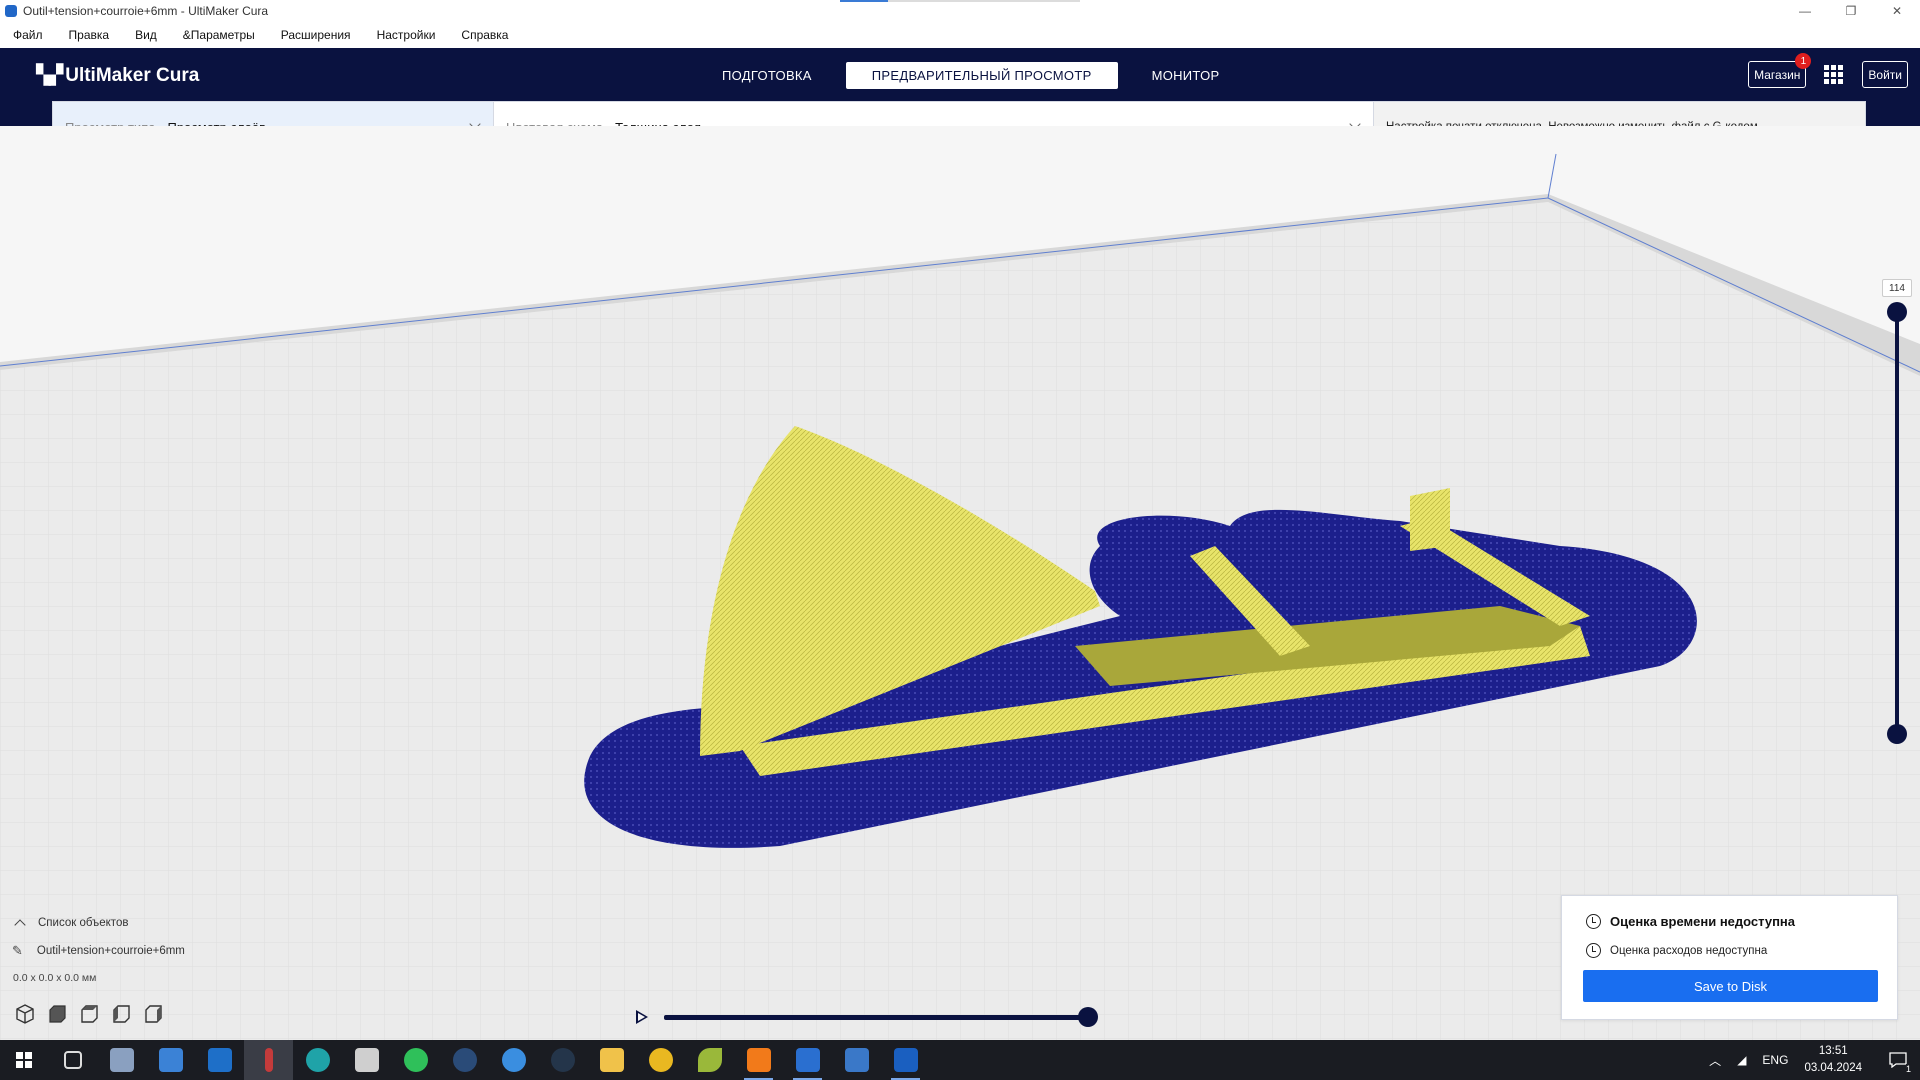  Describe the element at coordinates (1186, 75) in the screenshot. I see `tab-monitor: МОНИТОР` at that location.